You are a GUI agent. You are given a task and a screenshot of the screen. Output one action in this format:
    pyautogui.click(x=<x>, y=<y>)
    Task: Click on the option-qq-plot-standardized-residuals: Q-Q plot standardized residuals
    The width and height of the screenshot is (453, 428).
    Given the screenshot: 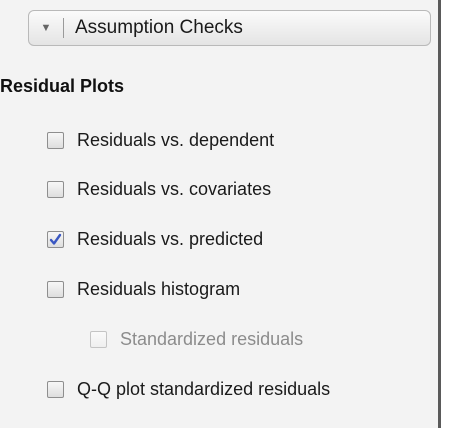 What is the action you would take?
    pyautogui.click(x=188, y=389)
    